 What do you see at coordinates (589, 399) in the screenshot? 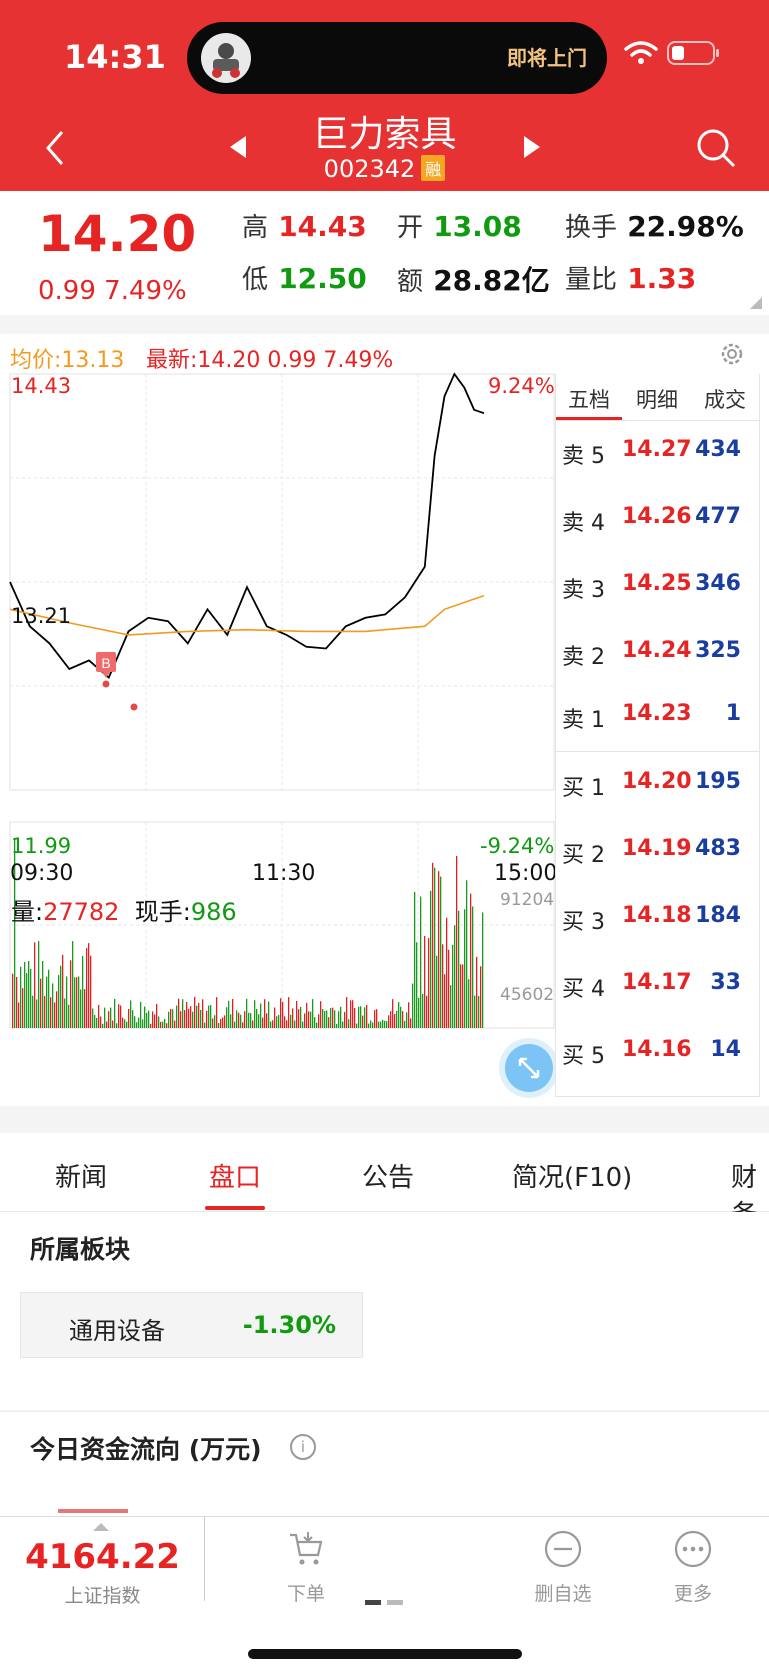
I see `tab-five-levels: 五档` at bounding box center [589, 399].